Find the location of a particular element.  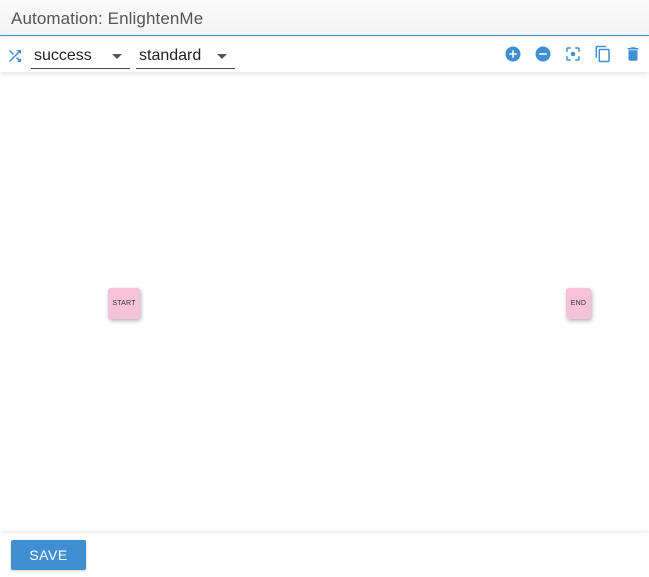

start-node-label: START is located at coordinates (124, 303).